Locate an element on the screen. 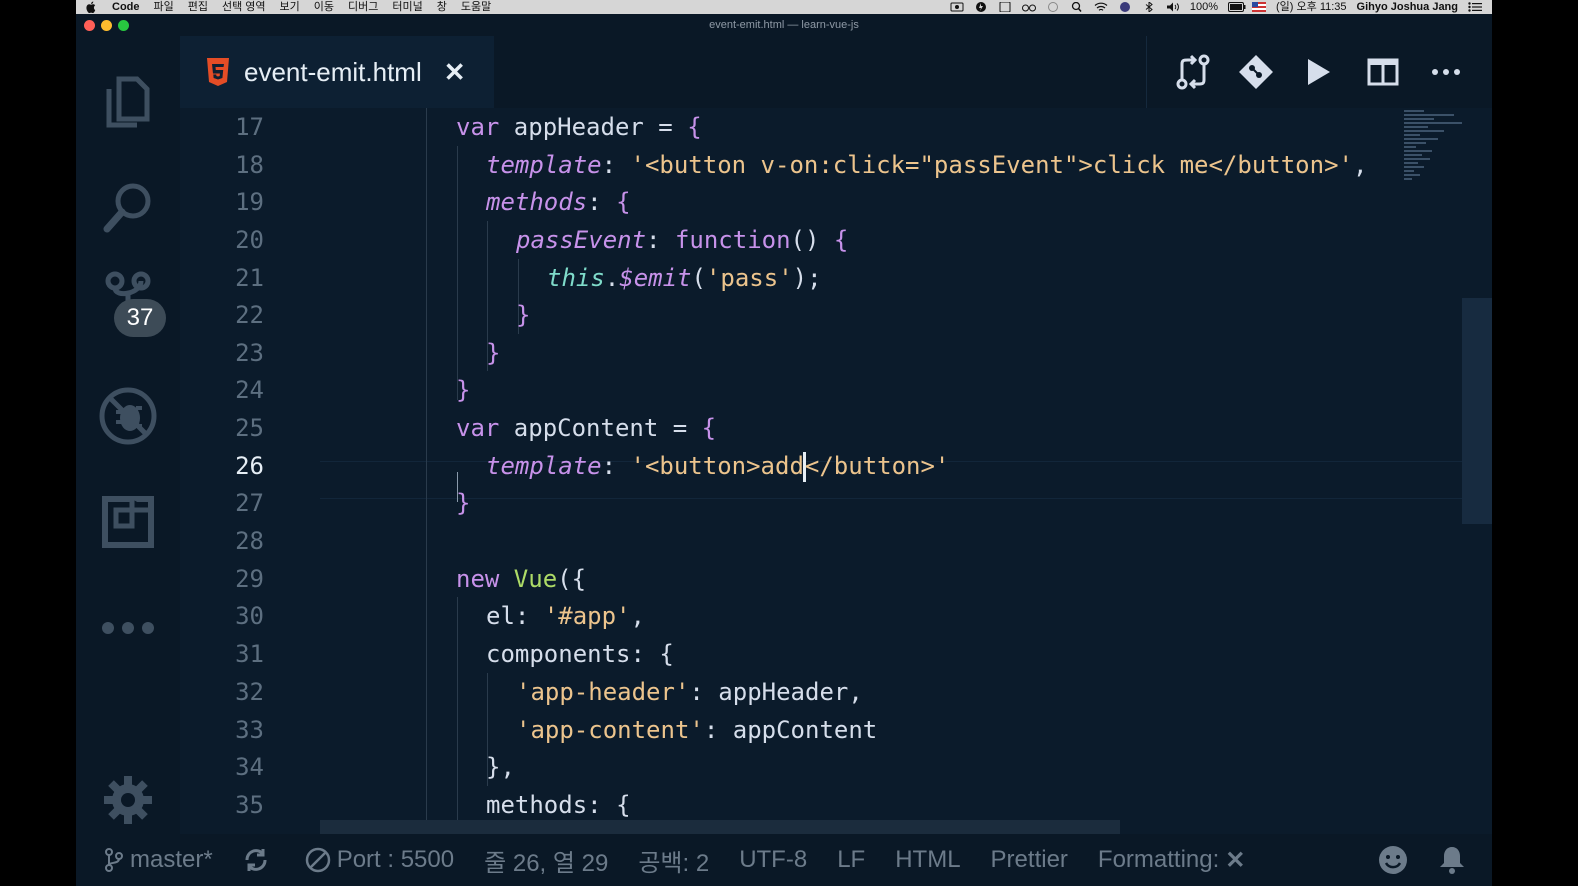 Image resolution: width=1578 pixels, height=886 pixels. ellipsis-icon is located at coordinates (1446, 72).